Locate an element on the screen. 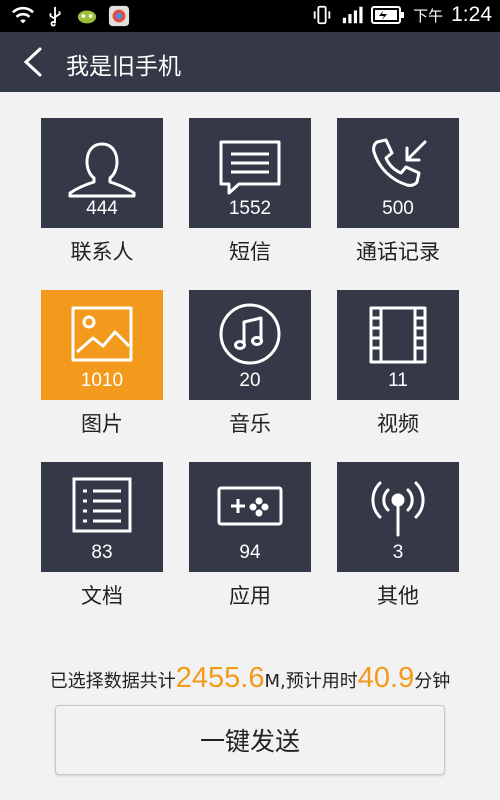 This screenshot has width=500, height=800. transfer-summary: 已选择数据共计2455.6M,预计用时40.9分钟 is located at coordinates (250, 678).